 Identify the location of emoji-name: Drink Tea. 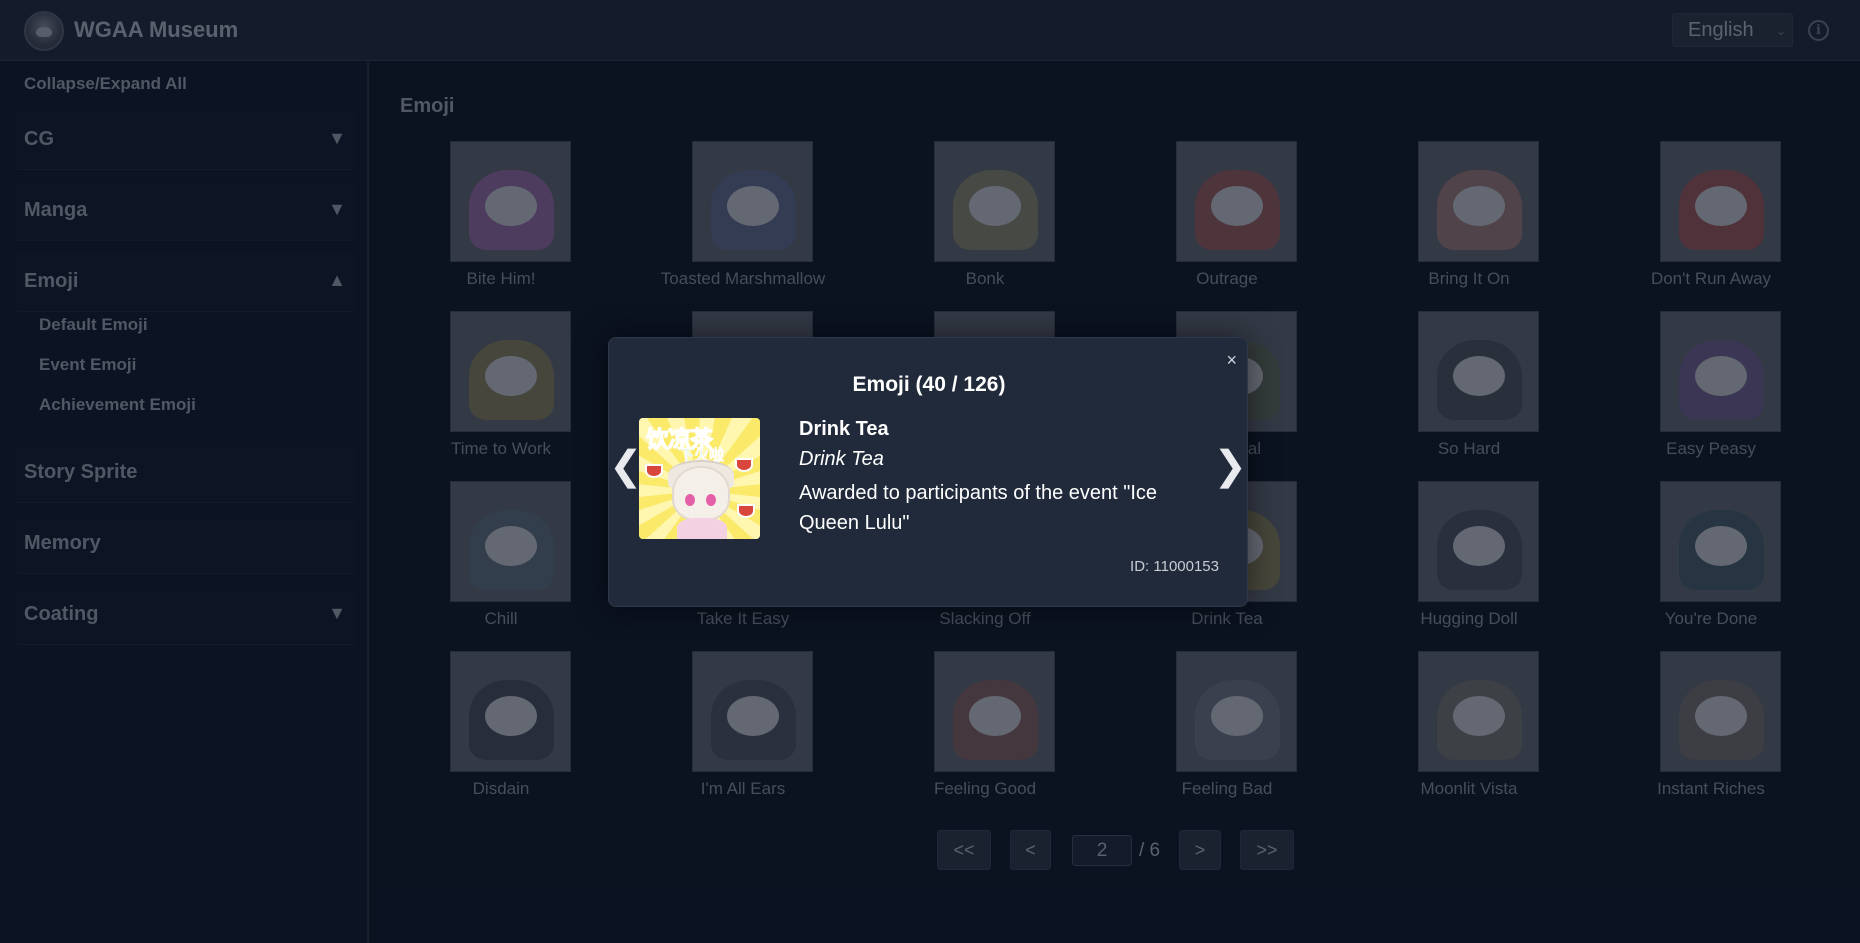
(844, 429).